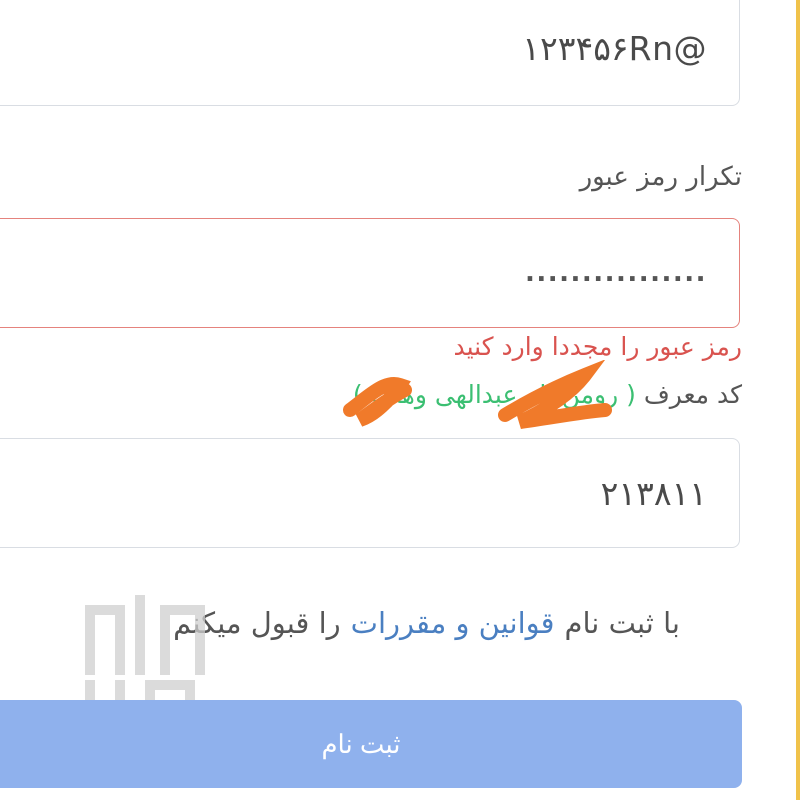  I want to click on edge-stripe, so click(798, 400).